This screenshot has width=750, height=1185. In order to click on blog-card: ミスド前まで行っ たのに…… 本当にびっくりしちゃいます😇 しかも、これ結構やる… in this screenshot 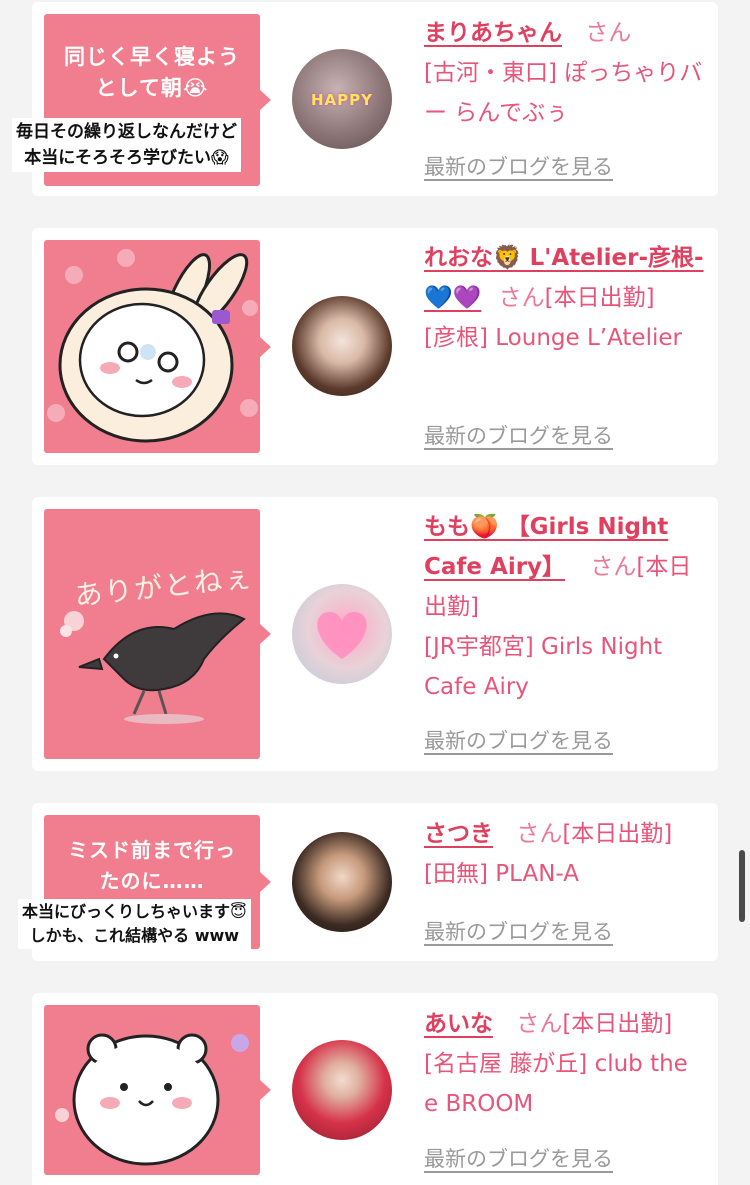, I will do `click(368, 882)`.